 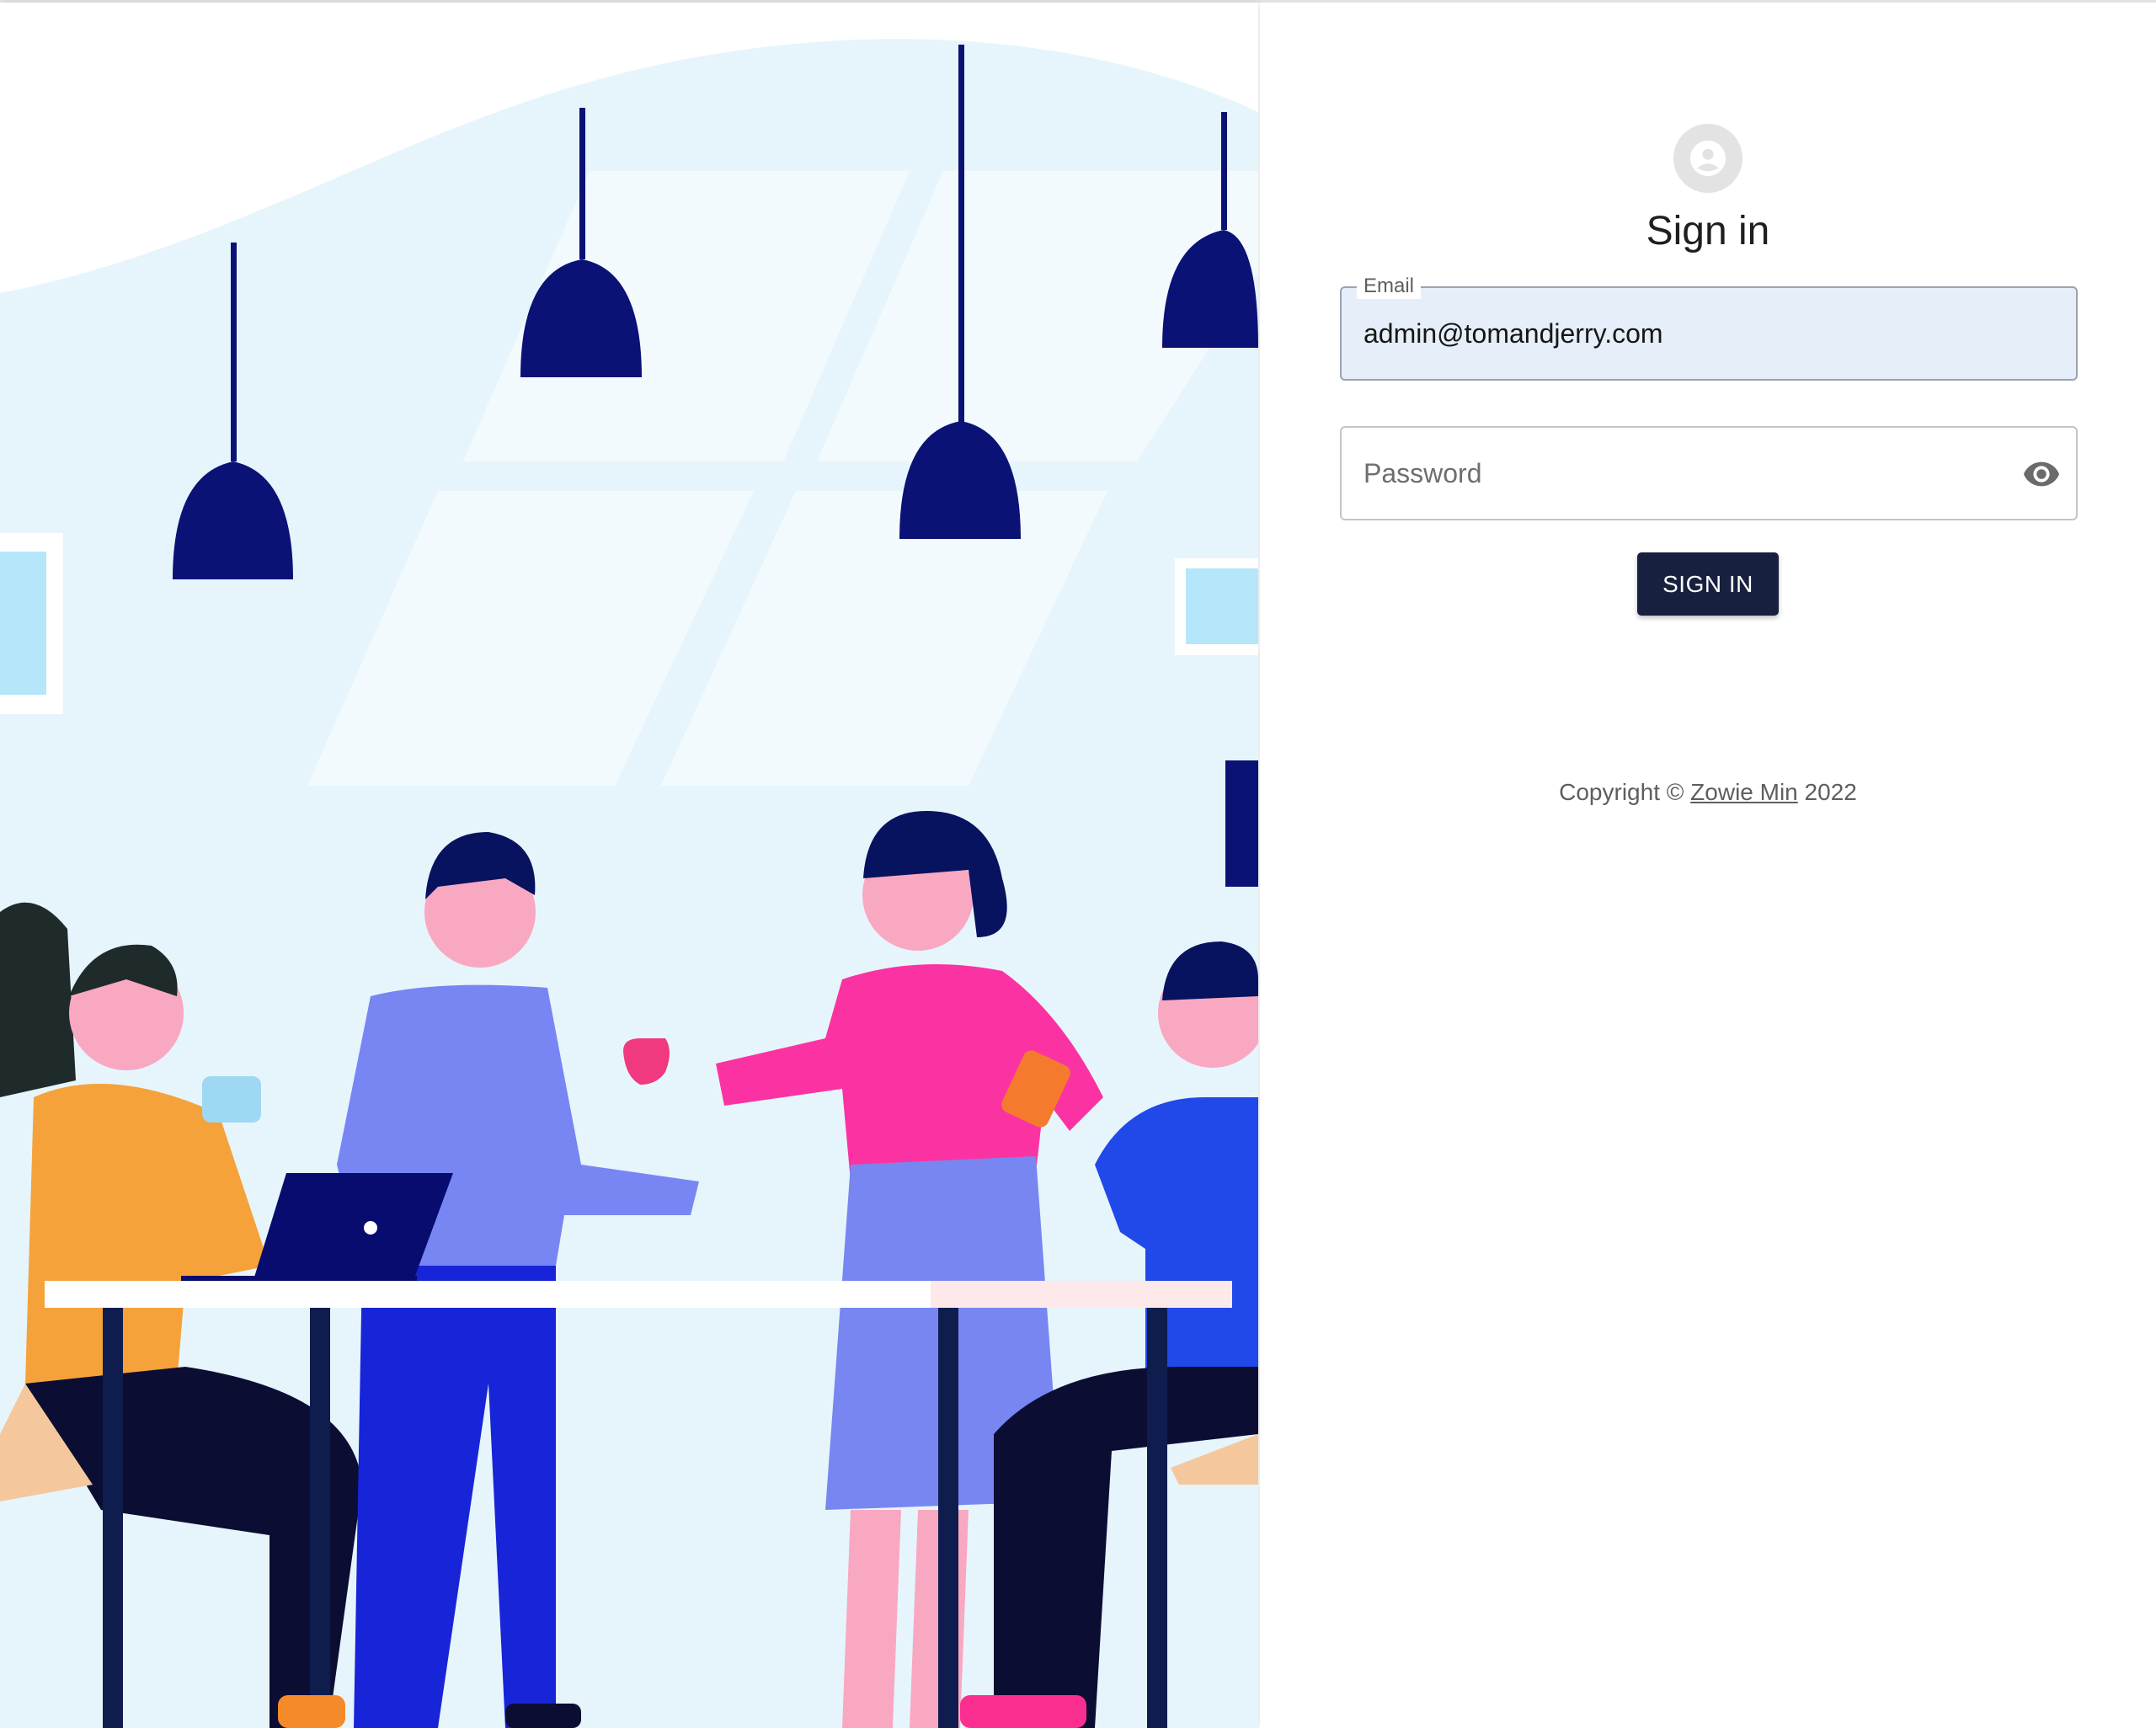 What do you see at coordinates (1744, 792) in the screenshot?
I see `author-link: Zowie Min` at bounding box center [1744, 792].